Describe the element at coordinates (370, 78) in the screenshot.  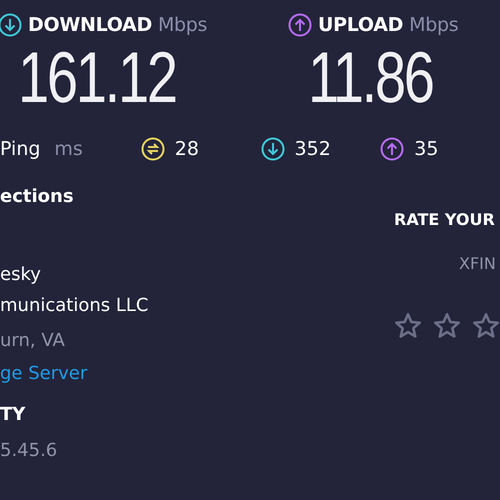
I see `speed-value: 11.86` at that location.